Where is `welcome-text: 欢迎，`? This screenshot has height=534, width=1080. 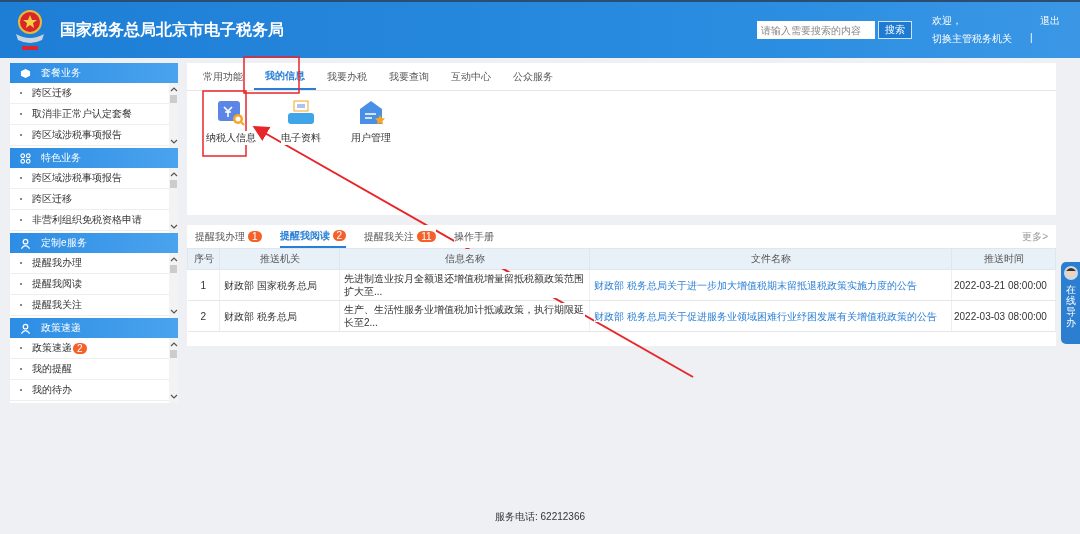
welcome-text: 欢迎， is located at coordinates (947, 21).